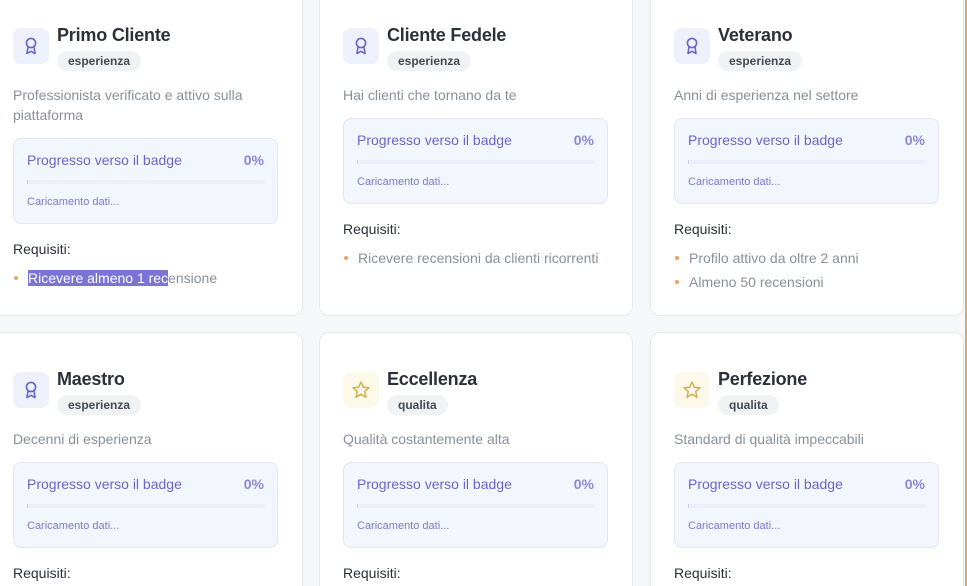 The width and height of the screenshot is (967, 586). Describe the element at coordinates (738, 47) in the screenshot. I see `badge-card-header: Veterano esperienza` at that location.